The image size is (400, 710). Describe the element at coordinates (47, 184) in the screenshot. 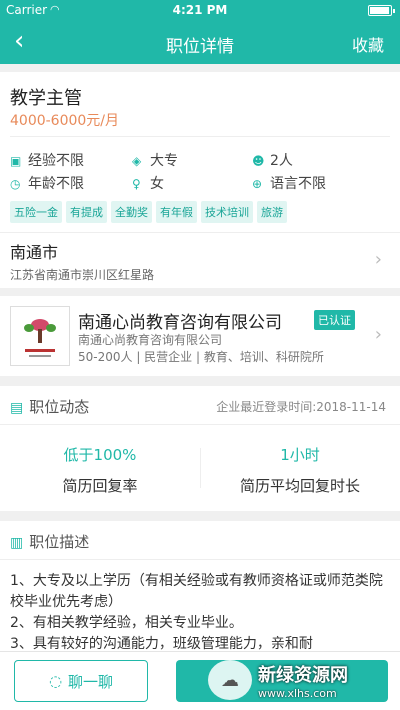

I see `age-requirement: ◷ 年龄不限` at that location.